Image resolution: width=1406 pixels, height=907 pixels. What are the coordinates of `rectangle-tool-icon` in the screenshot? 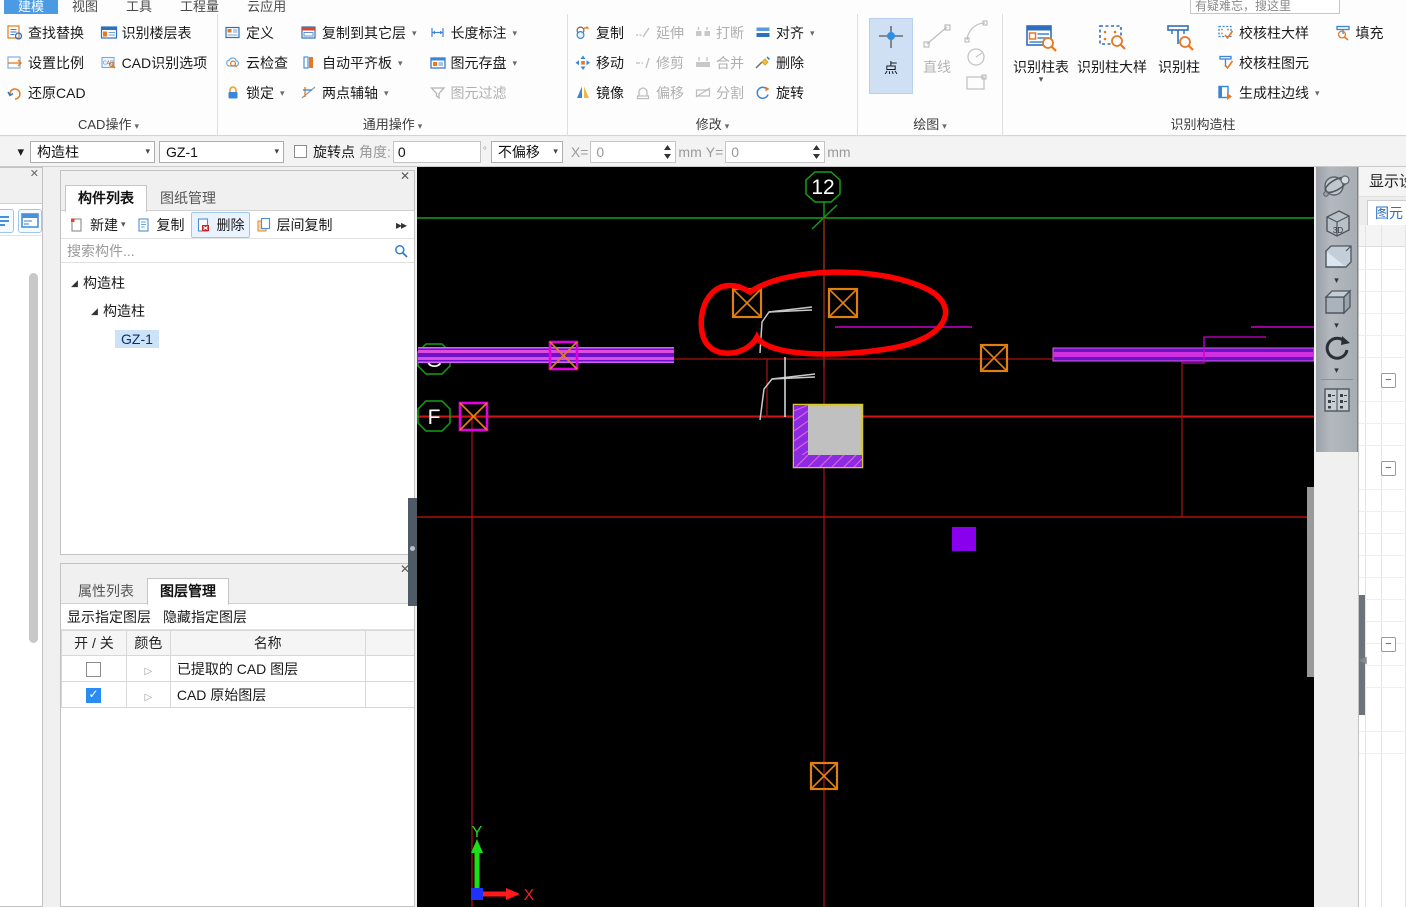 It's located at (977, 83).